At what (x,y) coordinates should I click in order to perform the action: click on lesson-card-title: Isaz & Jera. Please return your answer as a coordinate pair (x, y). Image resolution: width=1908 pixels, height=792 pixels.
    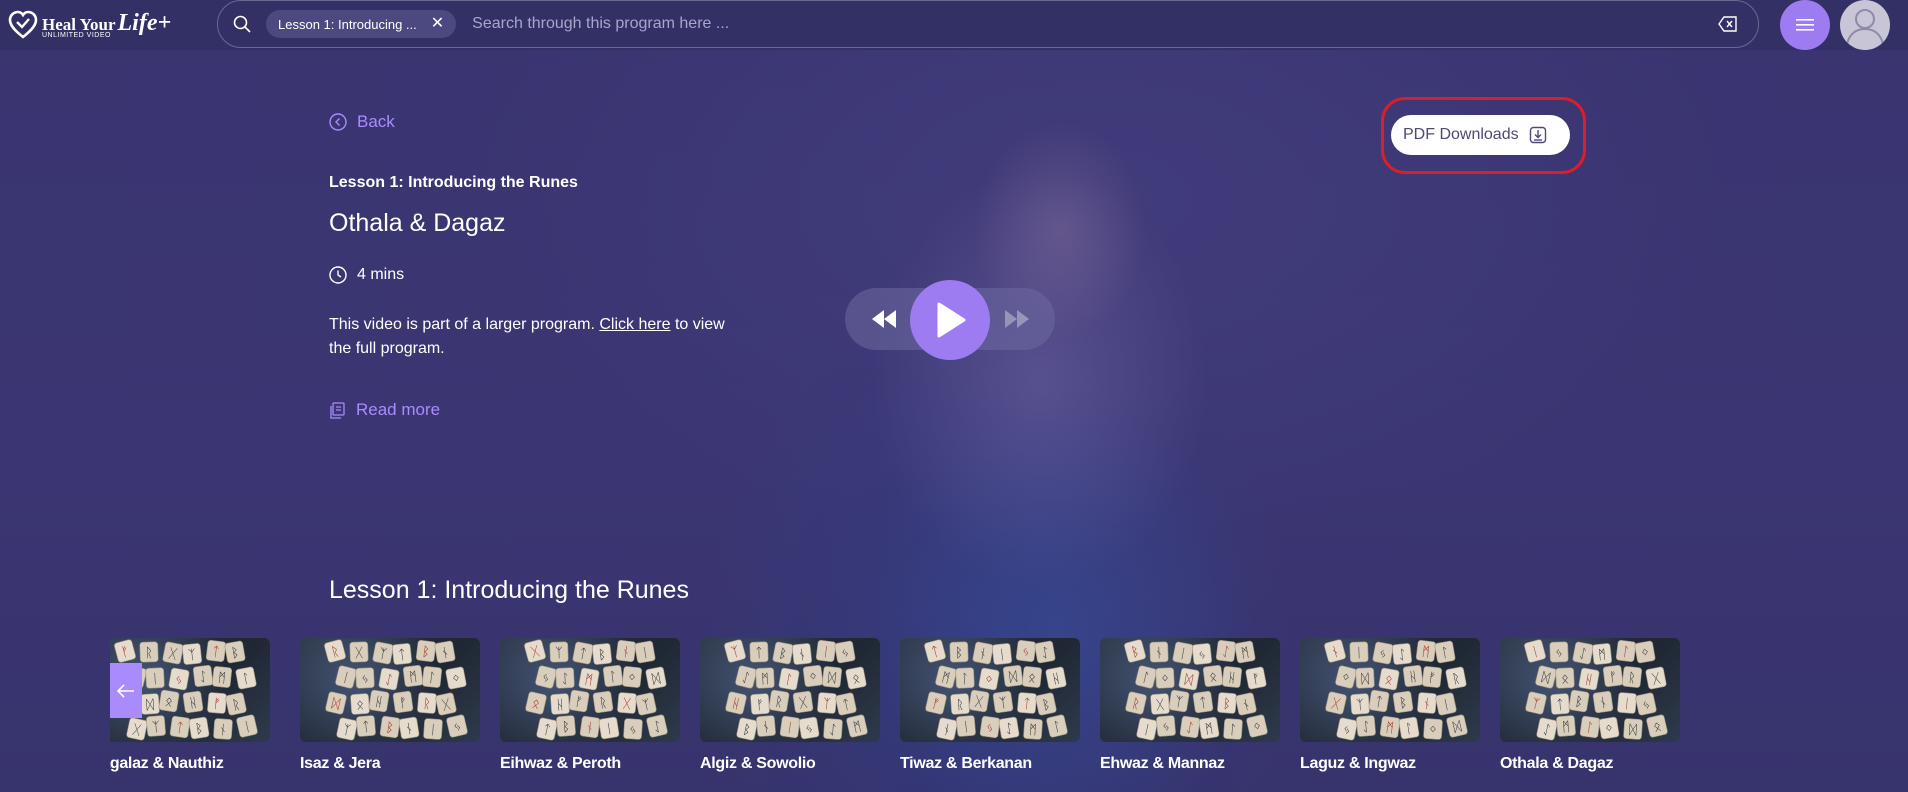
    Looking at the image, I should click on (340, 763).